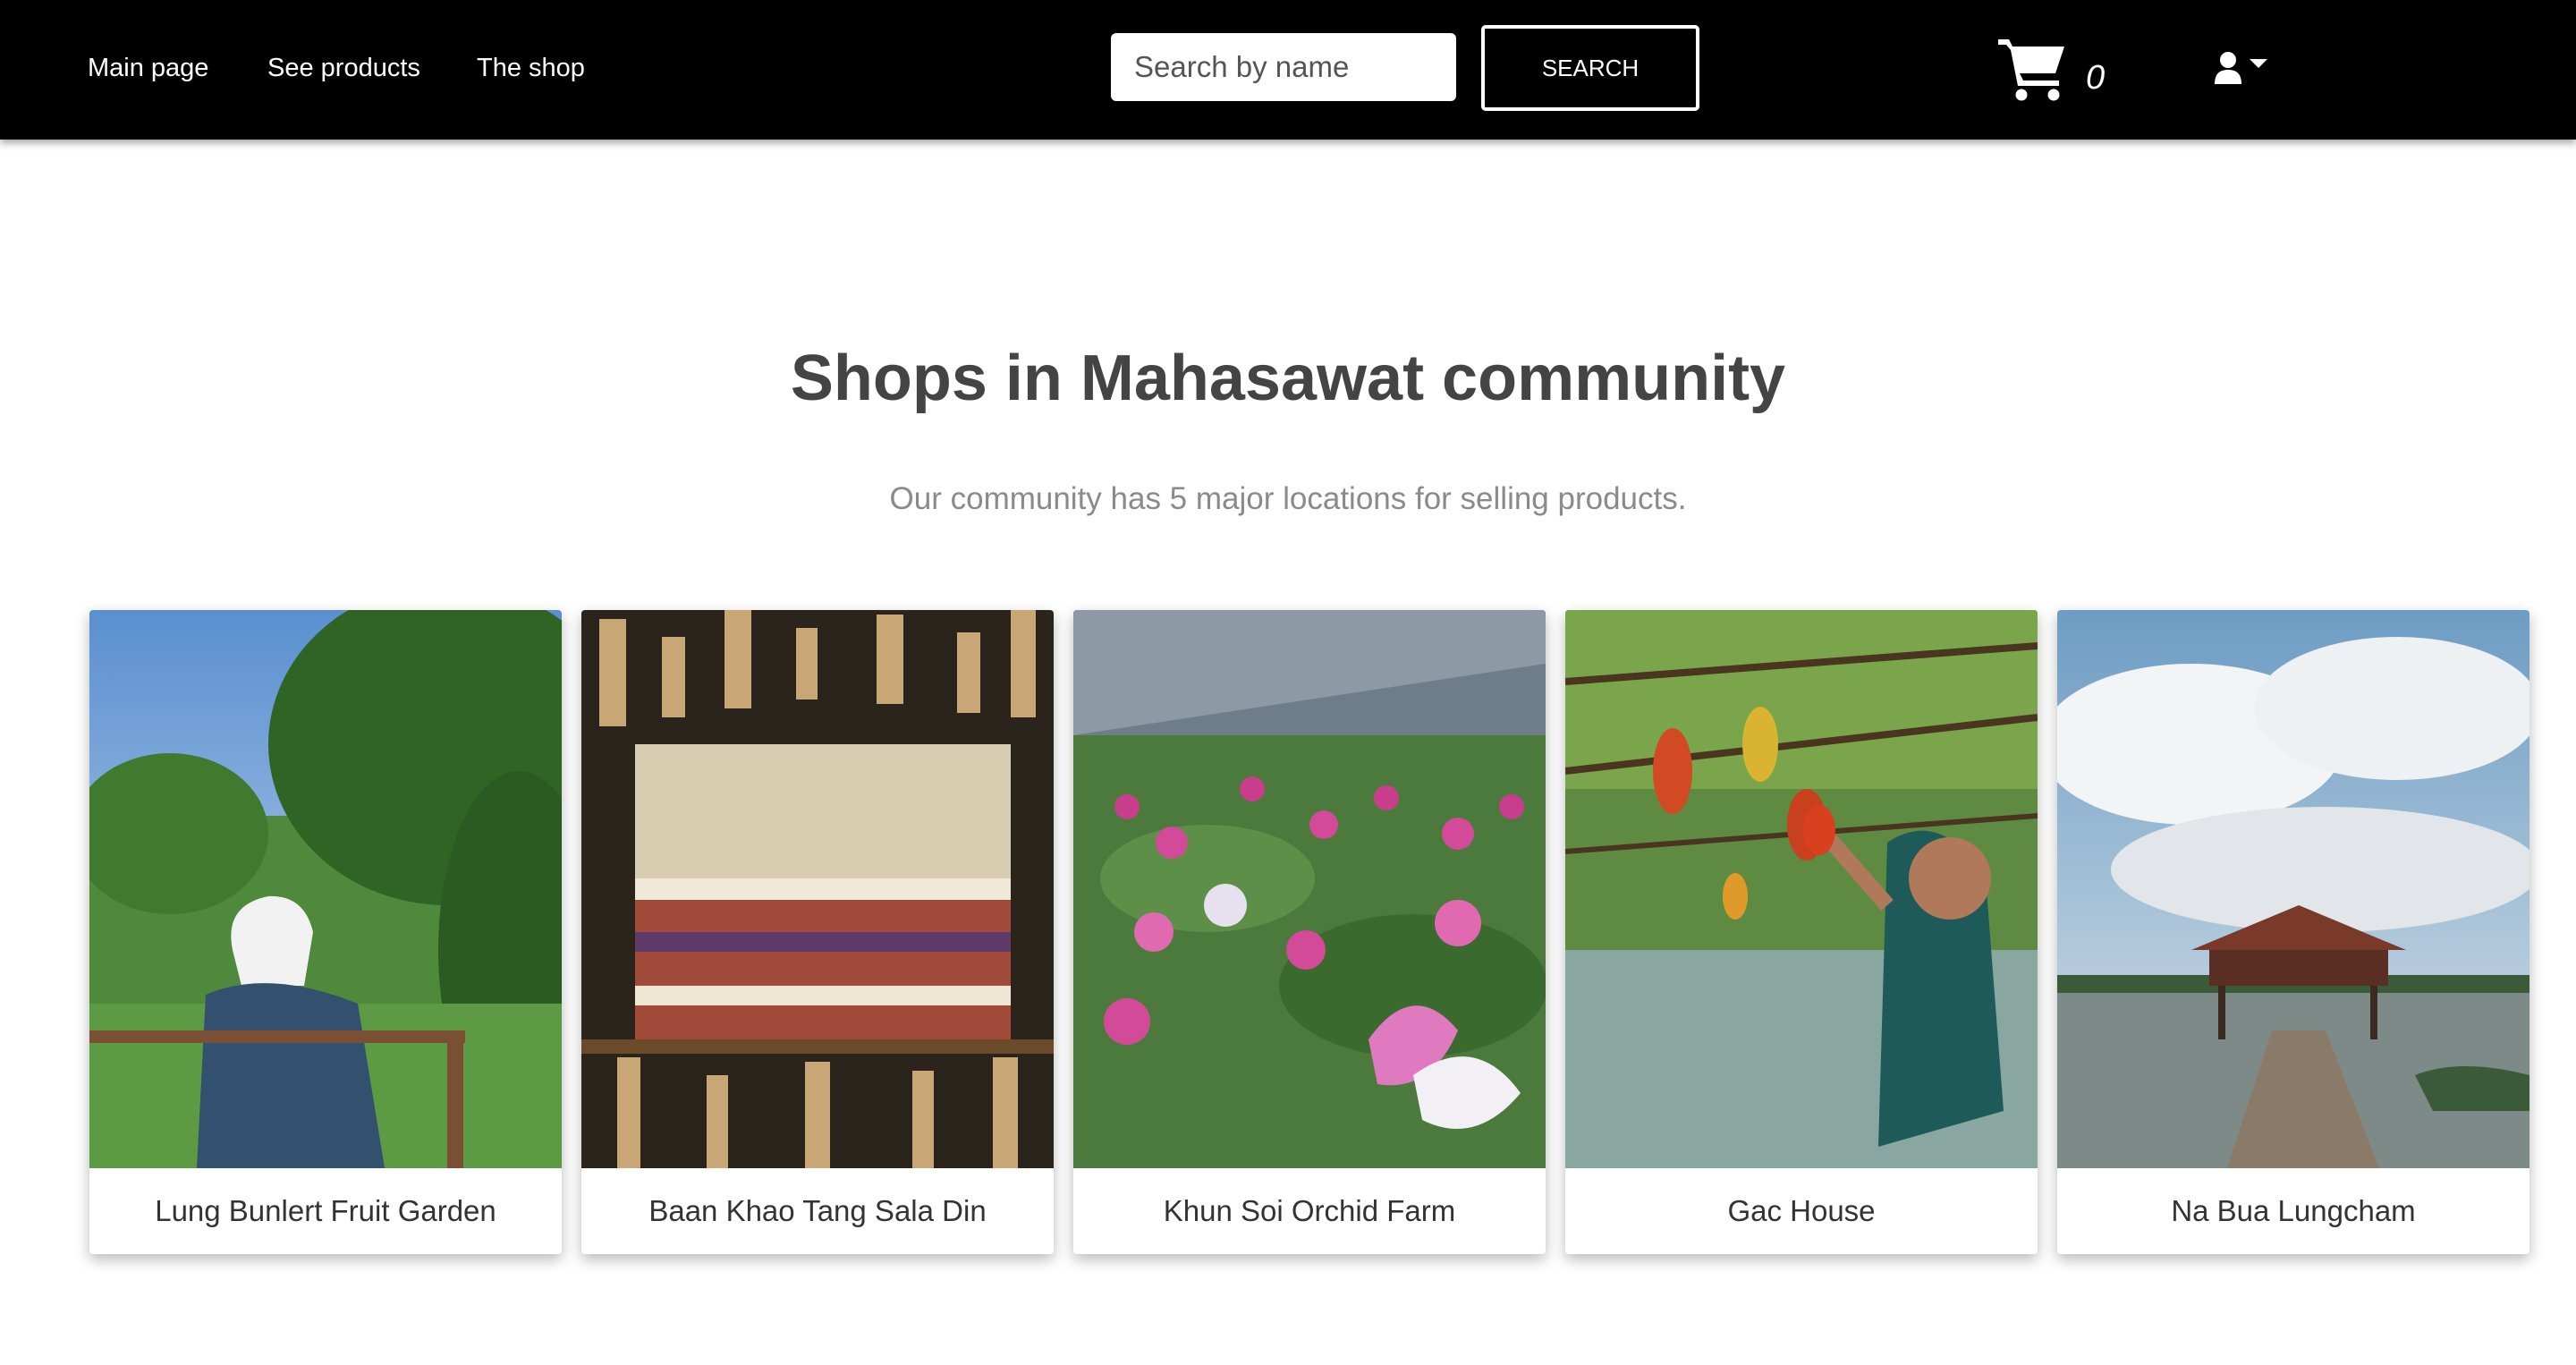 This screenshot has width=2576, height=1365. I want to click on cart-count: 0, so click(2096, 78).